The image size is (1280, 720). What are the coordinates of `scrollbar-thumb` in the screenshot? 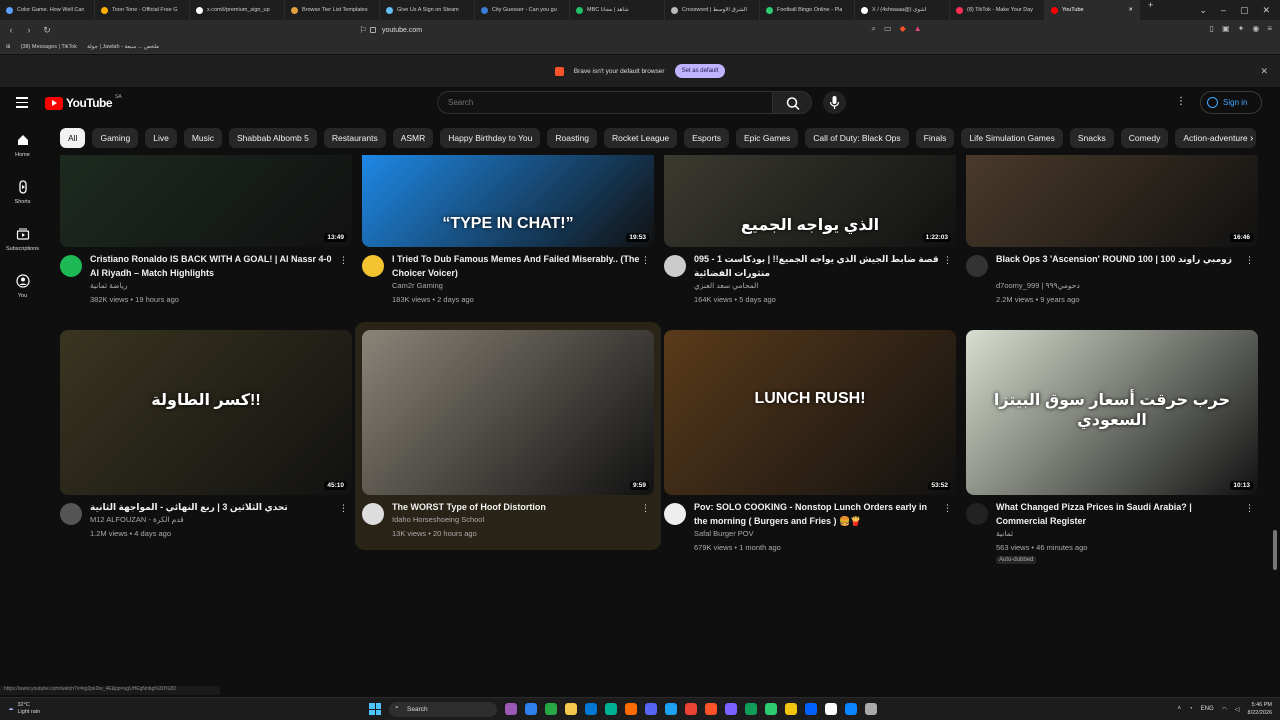 It's located at (1275, 550).